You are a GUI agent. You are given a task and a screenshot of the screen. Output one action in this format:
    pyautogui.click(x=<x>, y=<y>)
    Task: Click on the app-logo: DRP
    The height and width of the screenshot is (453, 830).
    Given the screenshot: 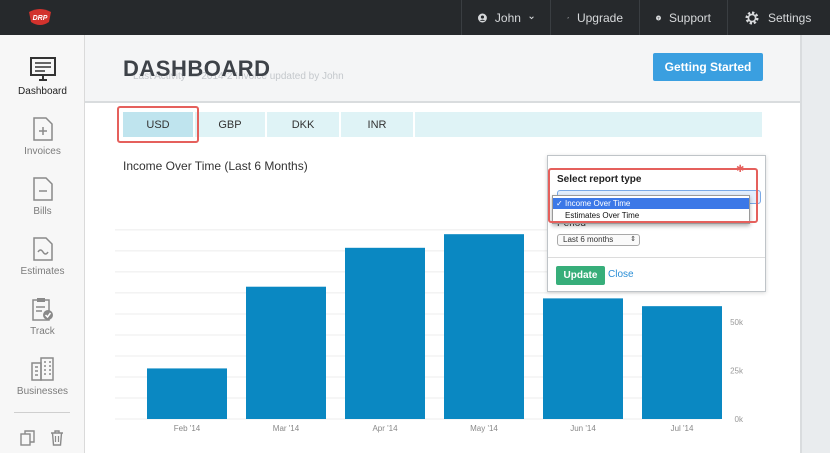 What is the action you would take?
    pyautogui.click(x=40, y=18)
    